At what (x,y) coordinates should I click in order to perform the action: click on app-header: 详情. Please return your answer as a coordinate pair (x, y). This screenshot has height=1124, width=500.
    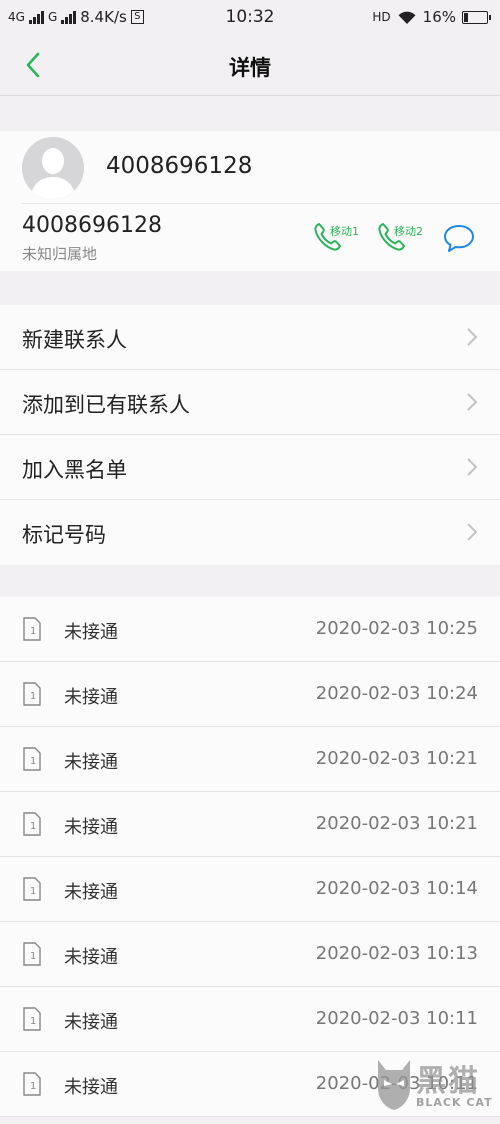
    Looking at the image, I should click on (250, 65).